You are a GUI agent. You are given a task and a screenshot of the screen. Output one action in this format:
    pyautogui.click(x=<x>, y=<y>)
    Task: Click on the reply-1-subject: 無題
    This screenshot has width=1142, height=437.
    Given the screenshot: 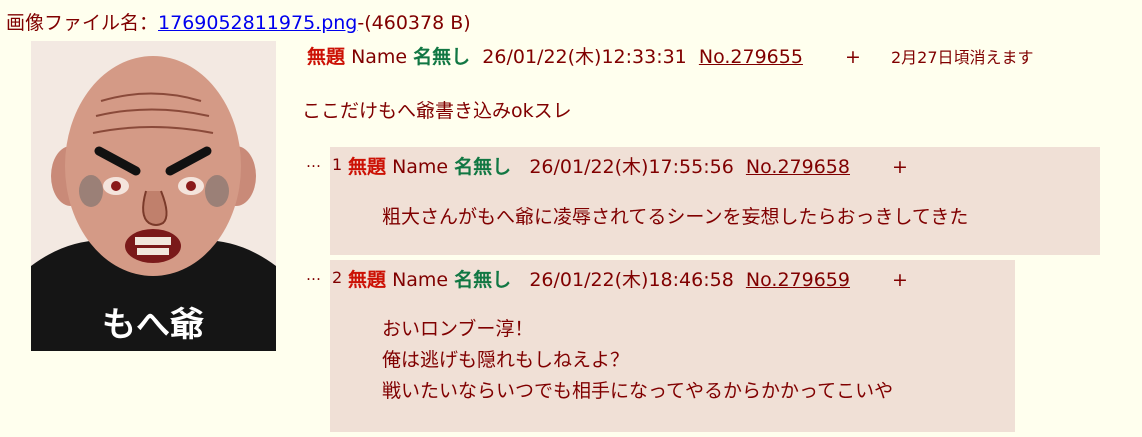 What is the action you would take?
    pyautogui.click(x=367, y=167)
    